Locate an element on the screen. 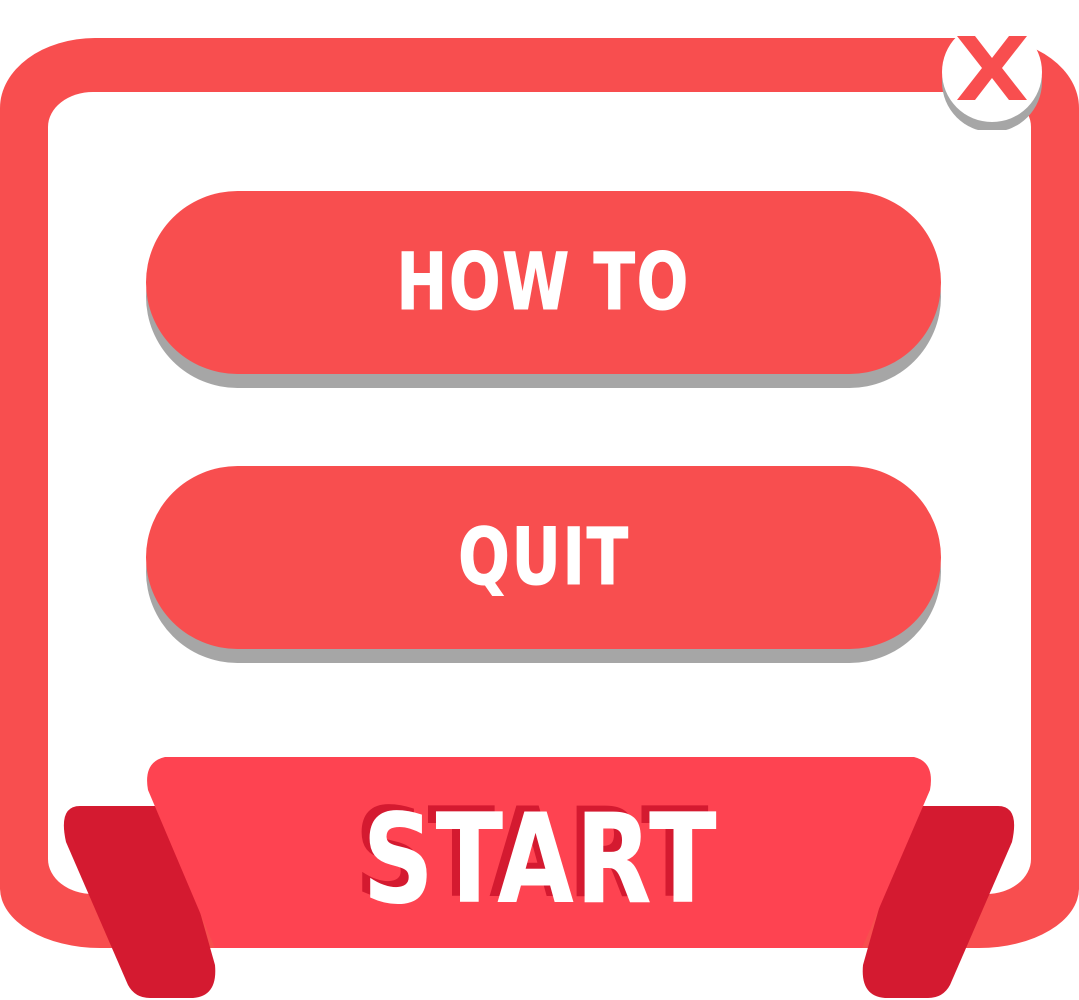 The height and width of the screenshot is (1000, 1079). start-label: START is located at coordinates (540, 860).